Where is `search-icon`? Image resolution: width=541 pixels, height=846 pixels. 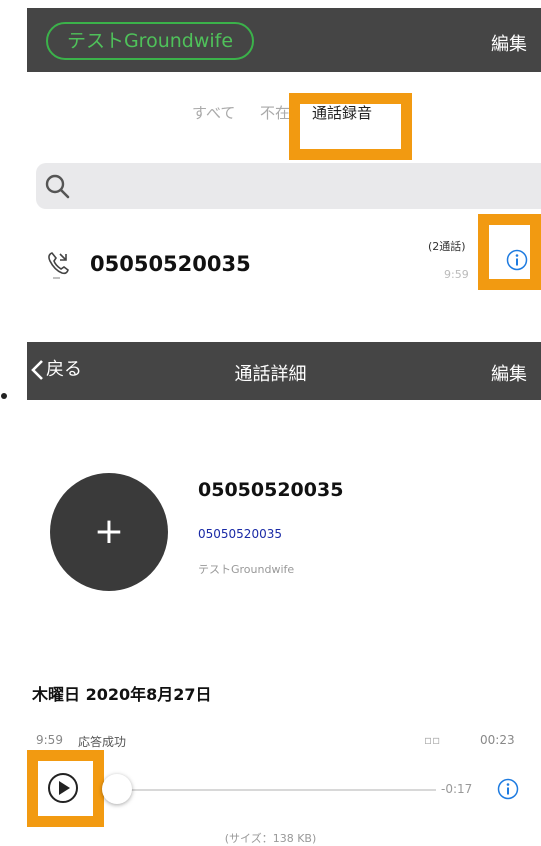 search-icon is located at coordinates (57, 186).